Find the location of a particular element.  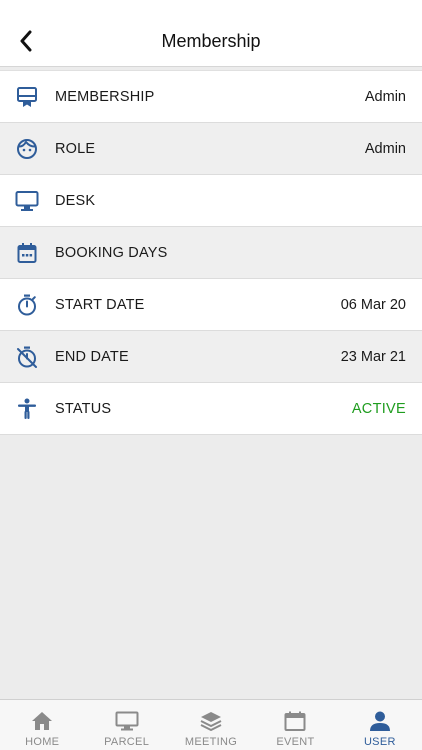

header-bar: Membership is located at coordinates (211, 33).